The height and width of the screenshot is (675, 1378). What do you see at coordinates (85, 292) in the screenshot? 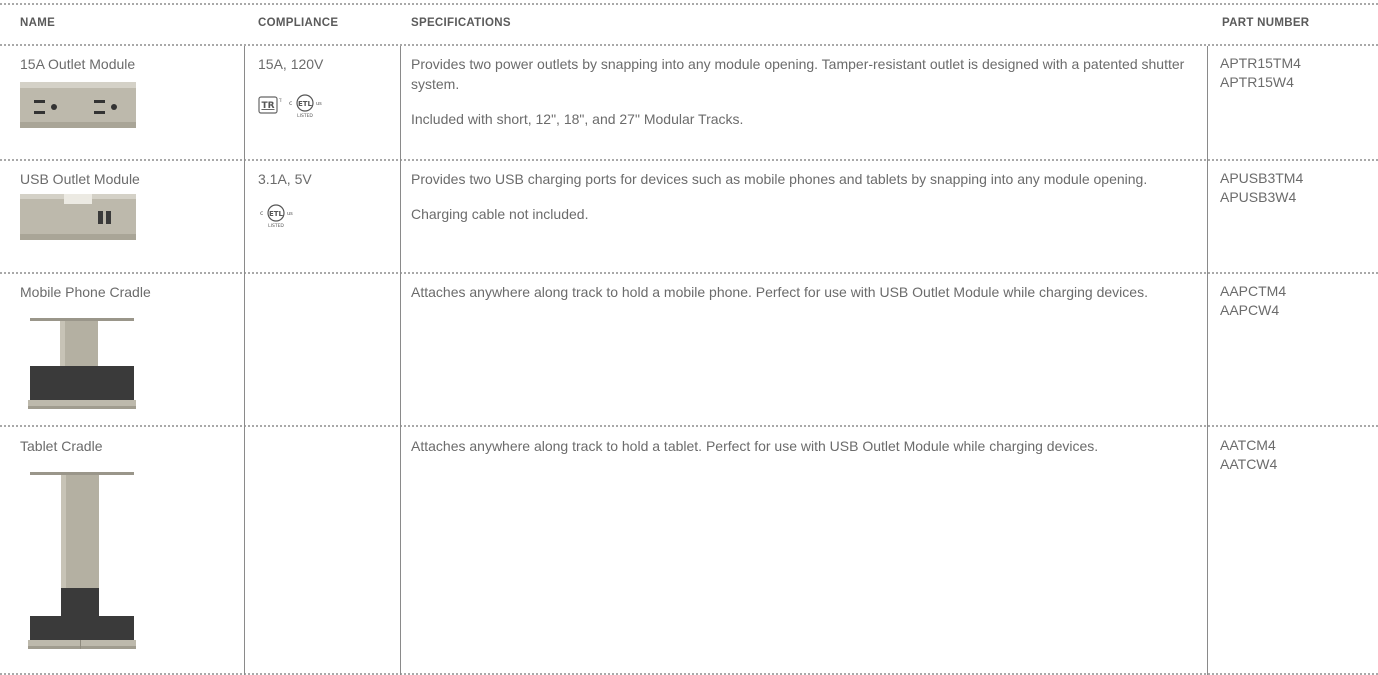
I see `product-name: Mobile Phone Cradle` at bounding box center [85, 292].